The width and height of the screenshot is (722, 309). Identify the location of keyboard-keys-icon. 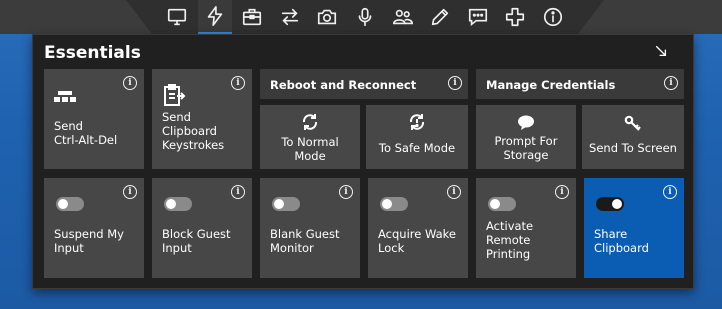
(65, 98).